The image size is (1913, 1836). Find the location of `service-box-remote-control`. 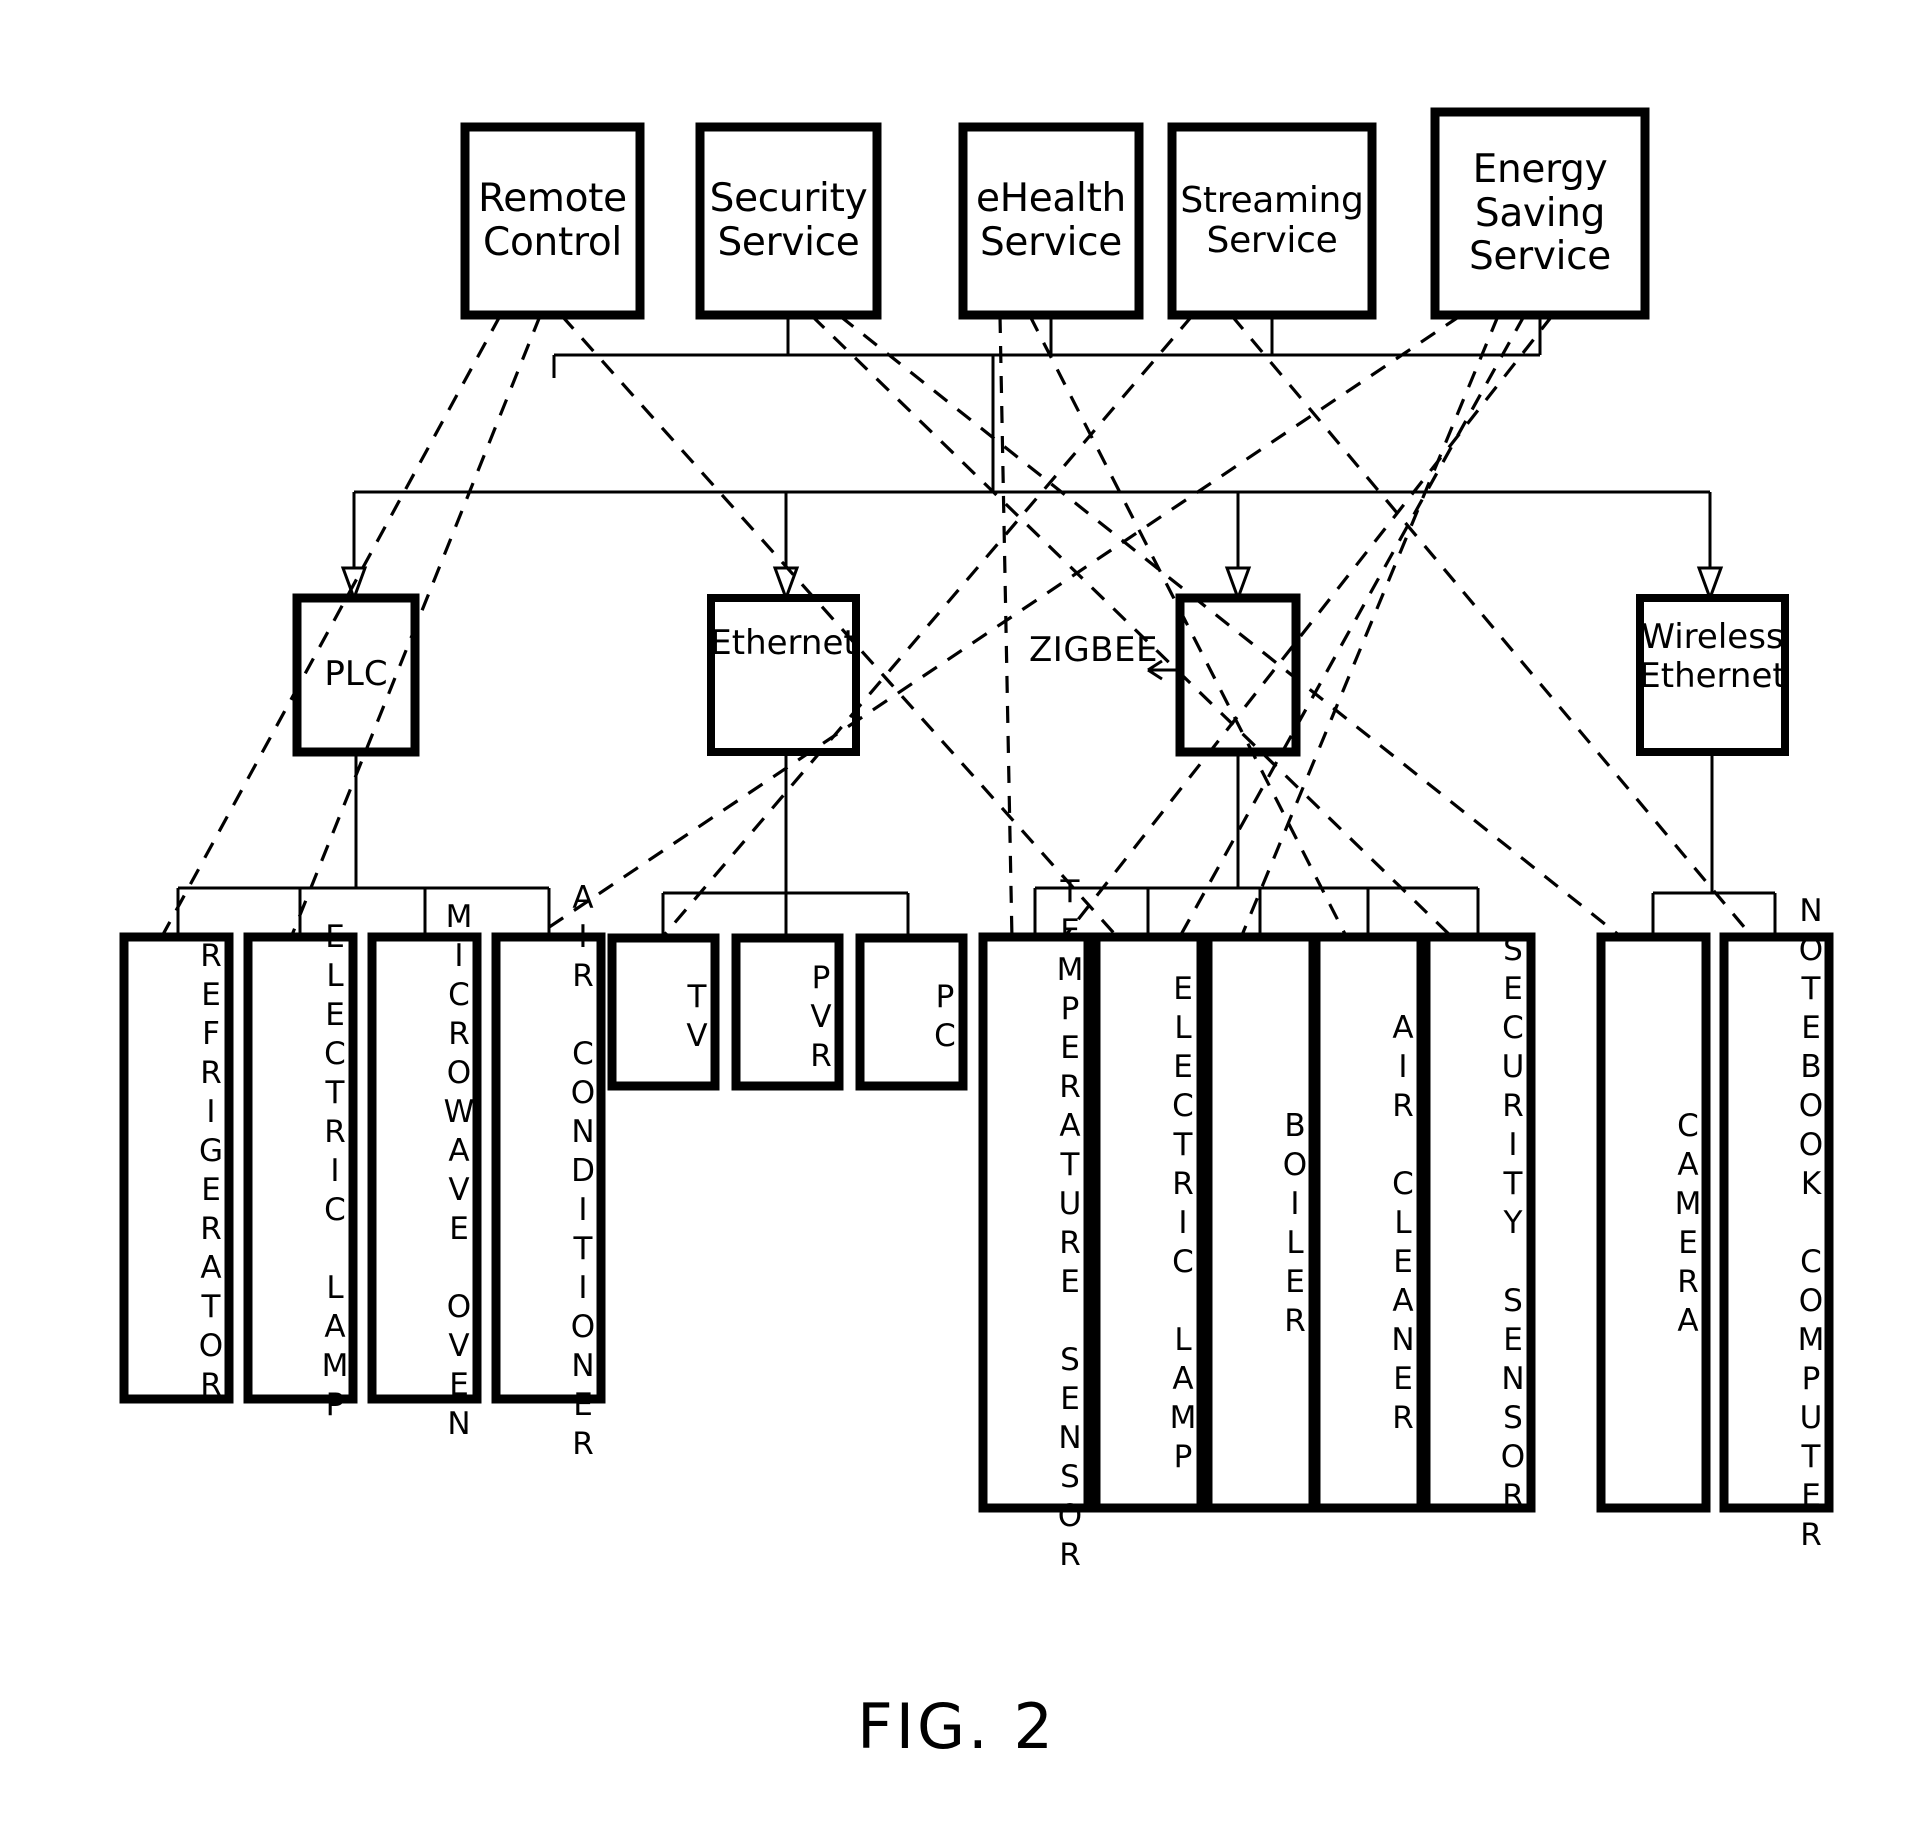

service-box-remote-control is located at coordinates (552, 221).